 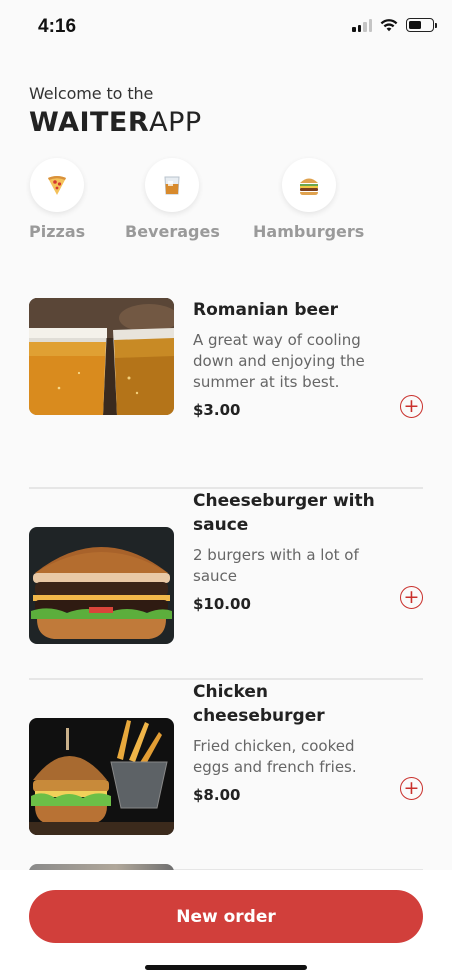 I want to click on new-order-button: New order, so click(x=226, y=916).